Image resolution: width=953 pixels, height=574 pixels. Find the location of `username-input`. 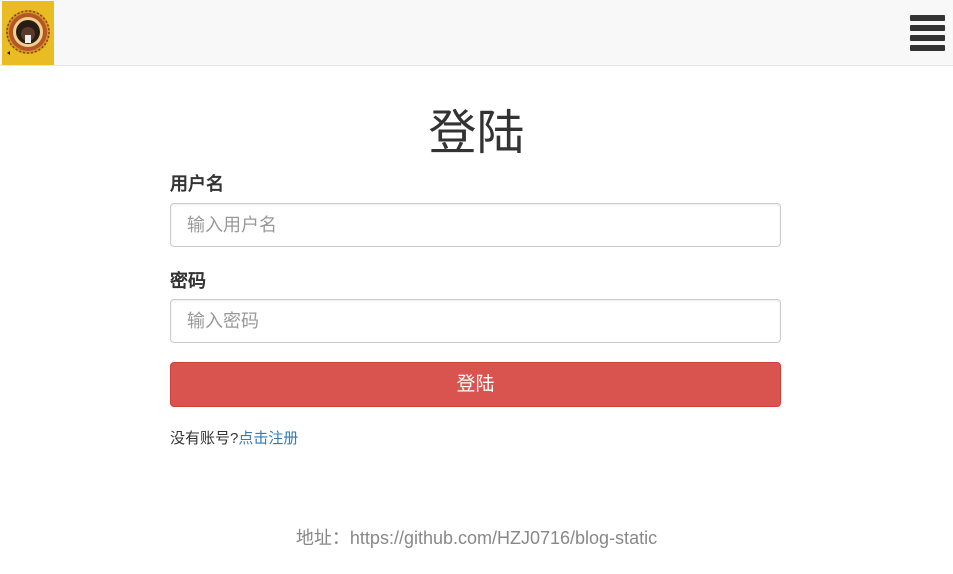

username-input is located at coordinates (475, 225).